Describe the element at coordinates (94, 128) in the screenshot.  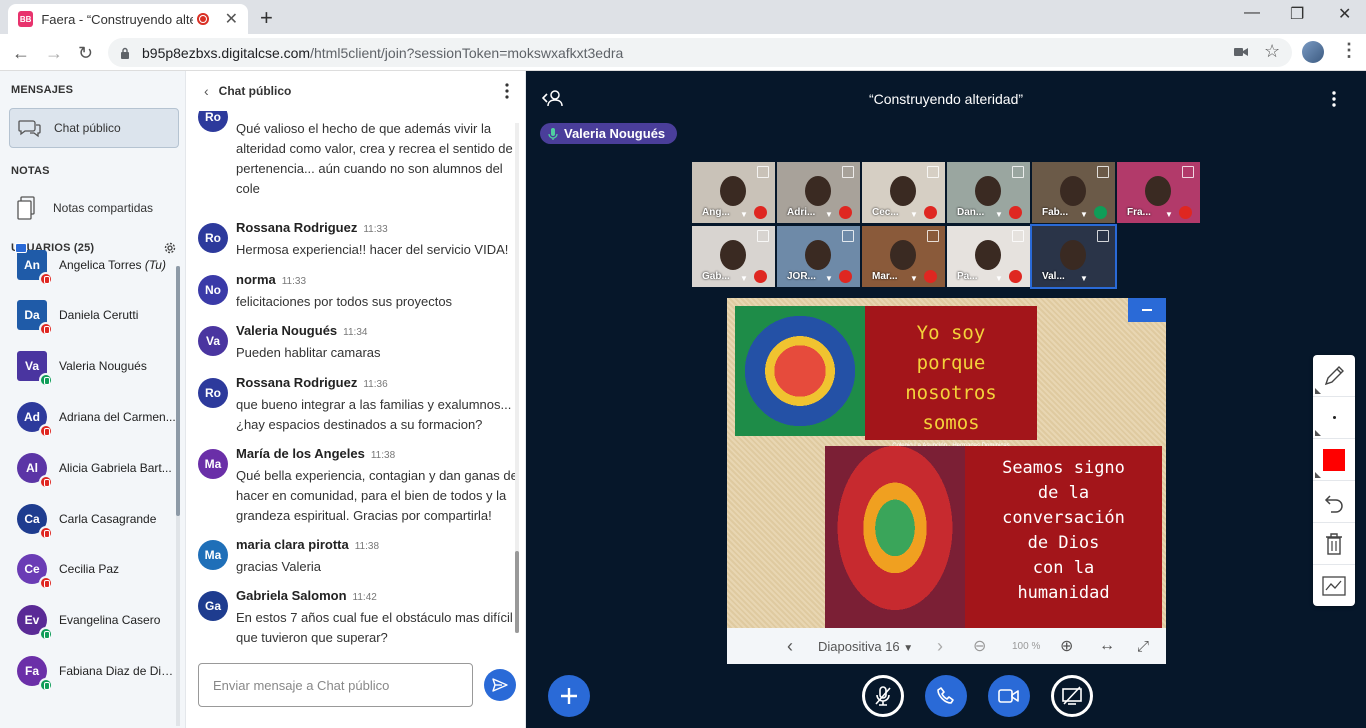
I see `public-chat-item: Chat público` at that location.